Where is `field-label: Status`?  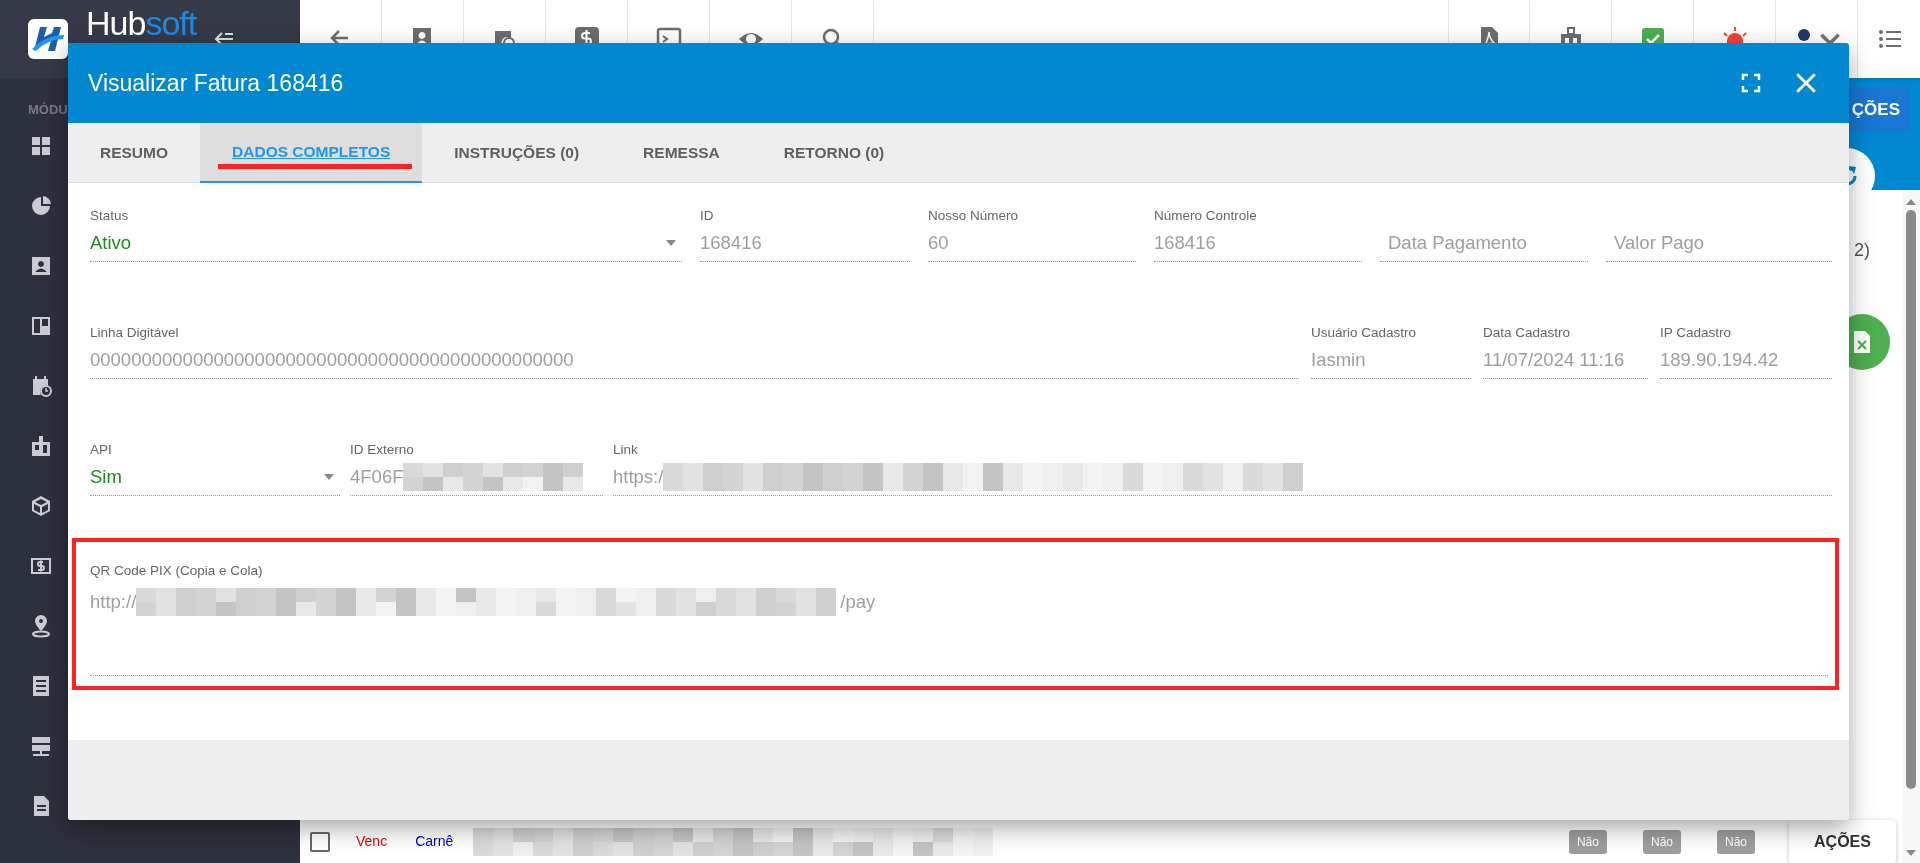 field-label: Status is located at coordinates (110, 216).